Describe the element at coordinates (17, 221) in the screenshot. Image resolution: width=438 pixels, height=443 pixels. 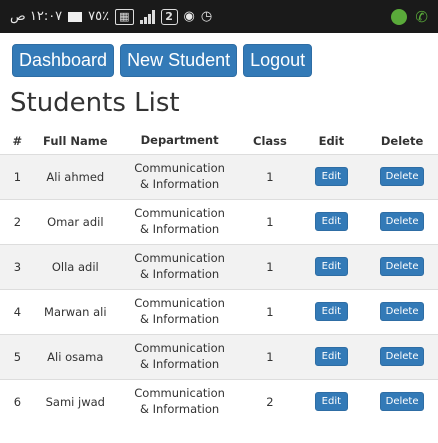
I see `row-num: 2` at that location.